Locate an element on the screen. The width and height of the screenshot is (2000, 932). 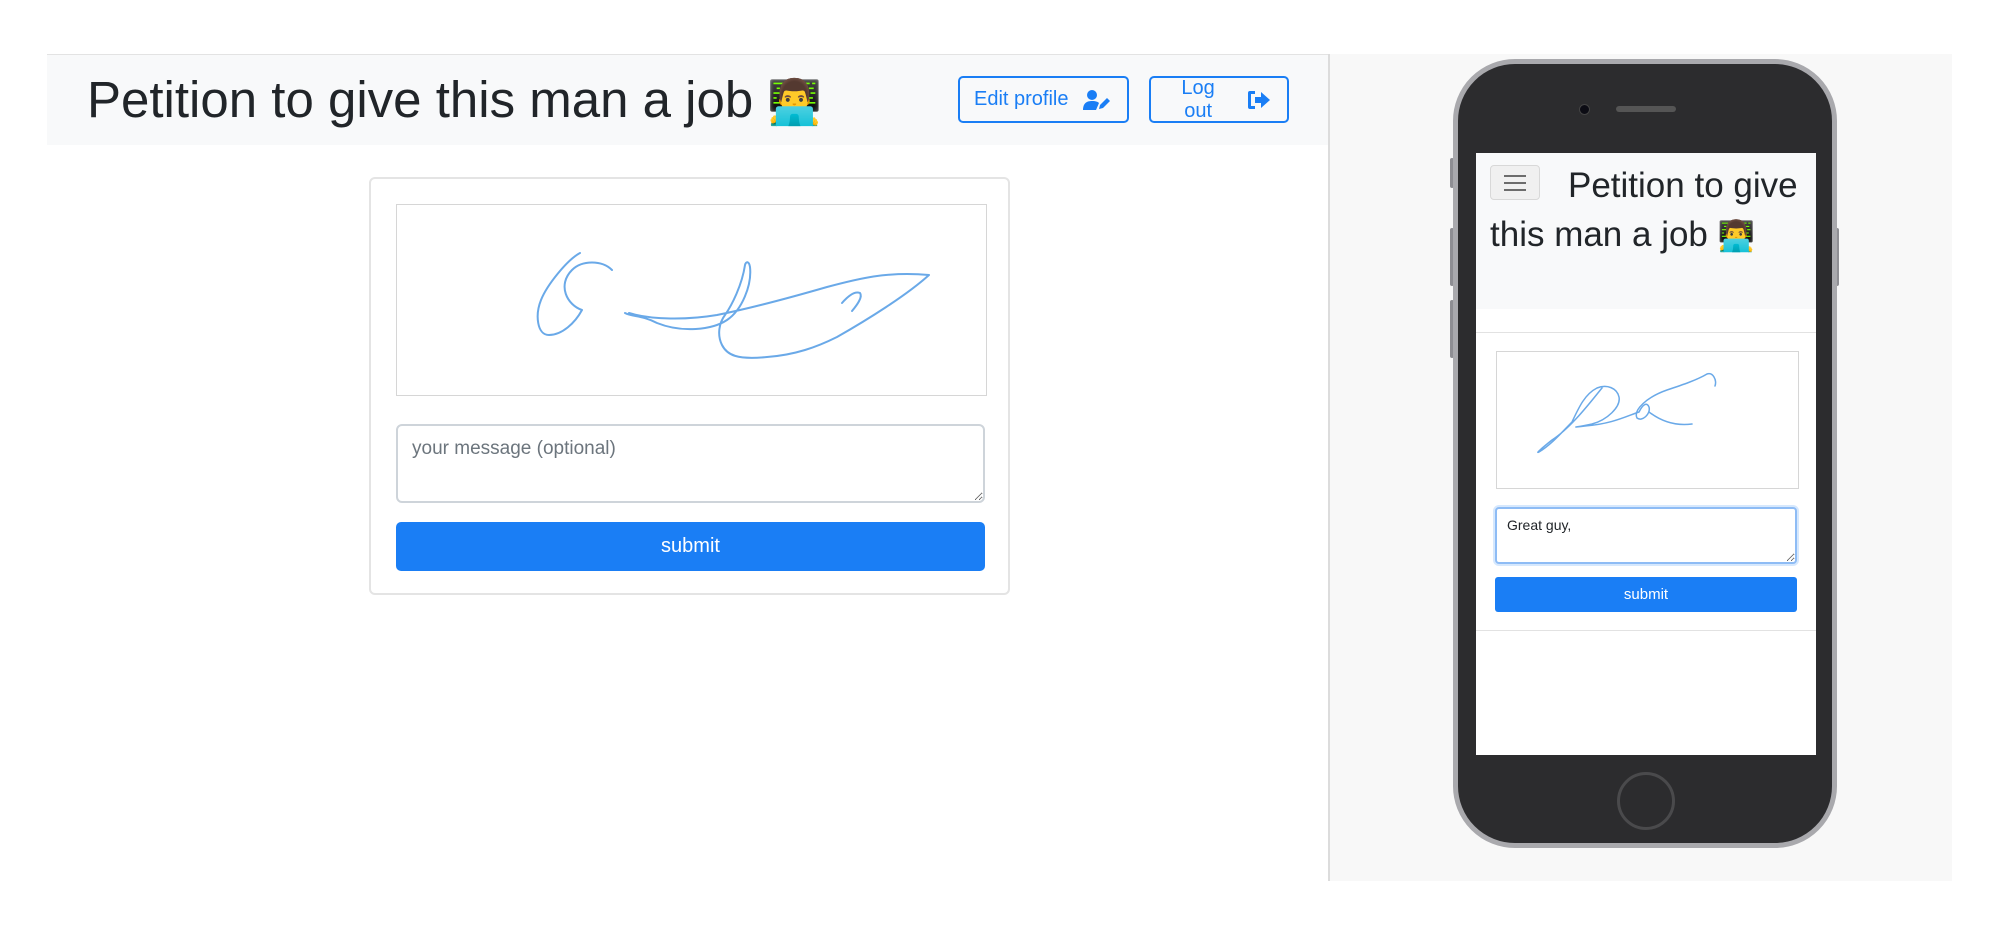
petition-card: submit is located at coordinates (689, 386).